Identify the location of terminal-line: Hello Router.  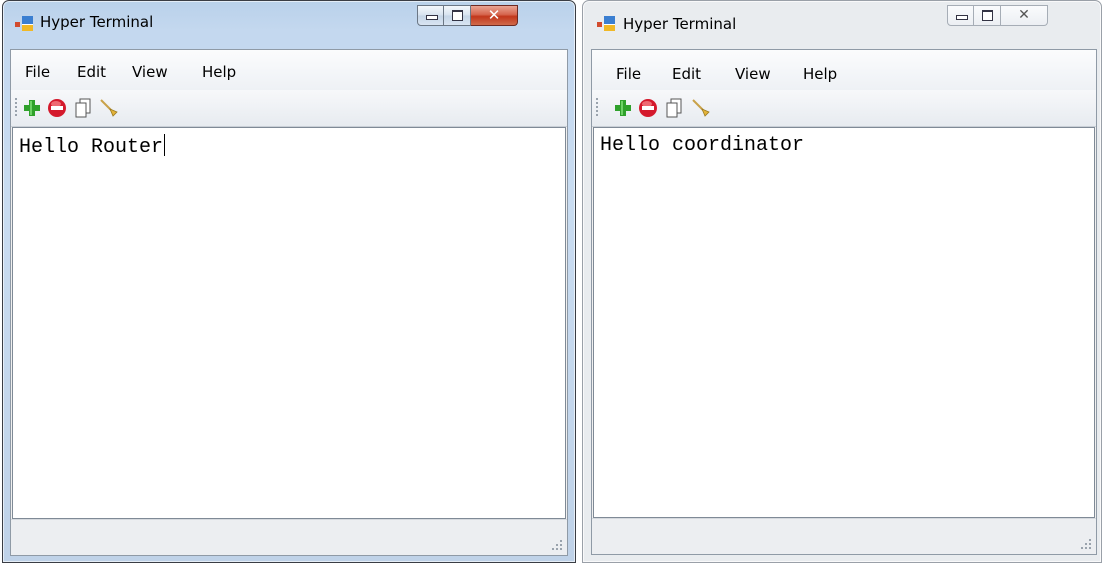
(91, 147).